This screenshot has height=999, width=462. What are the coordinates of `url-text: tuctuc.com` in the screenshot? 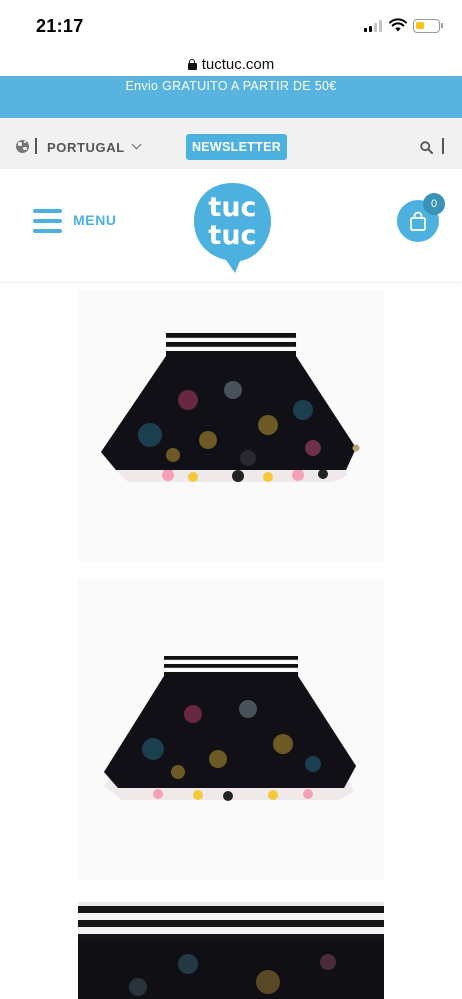 It's located at (238, 64).